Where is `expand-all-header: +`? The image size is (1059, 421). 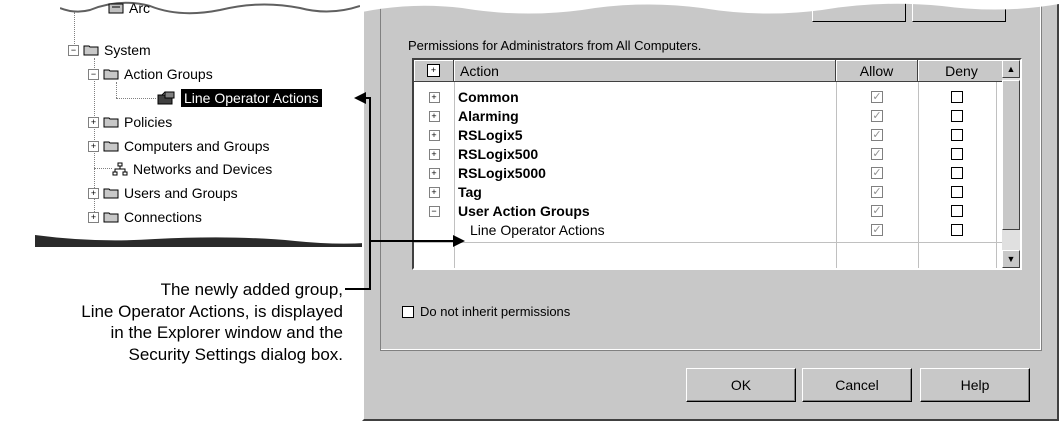 expand-all-header: + is located at coordinates (434, 71).